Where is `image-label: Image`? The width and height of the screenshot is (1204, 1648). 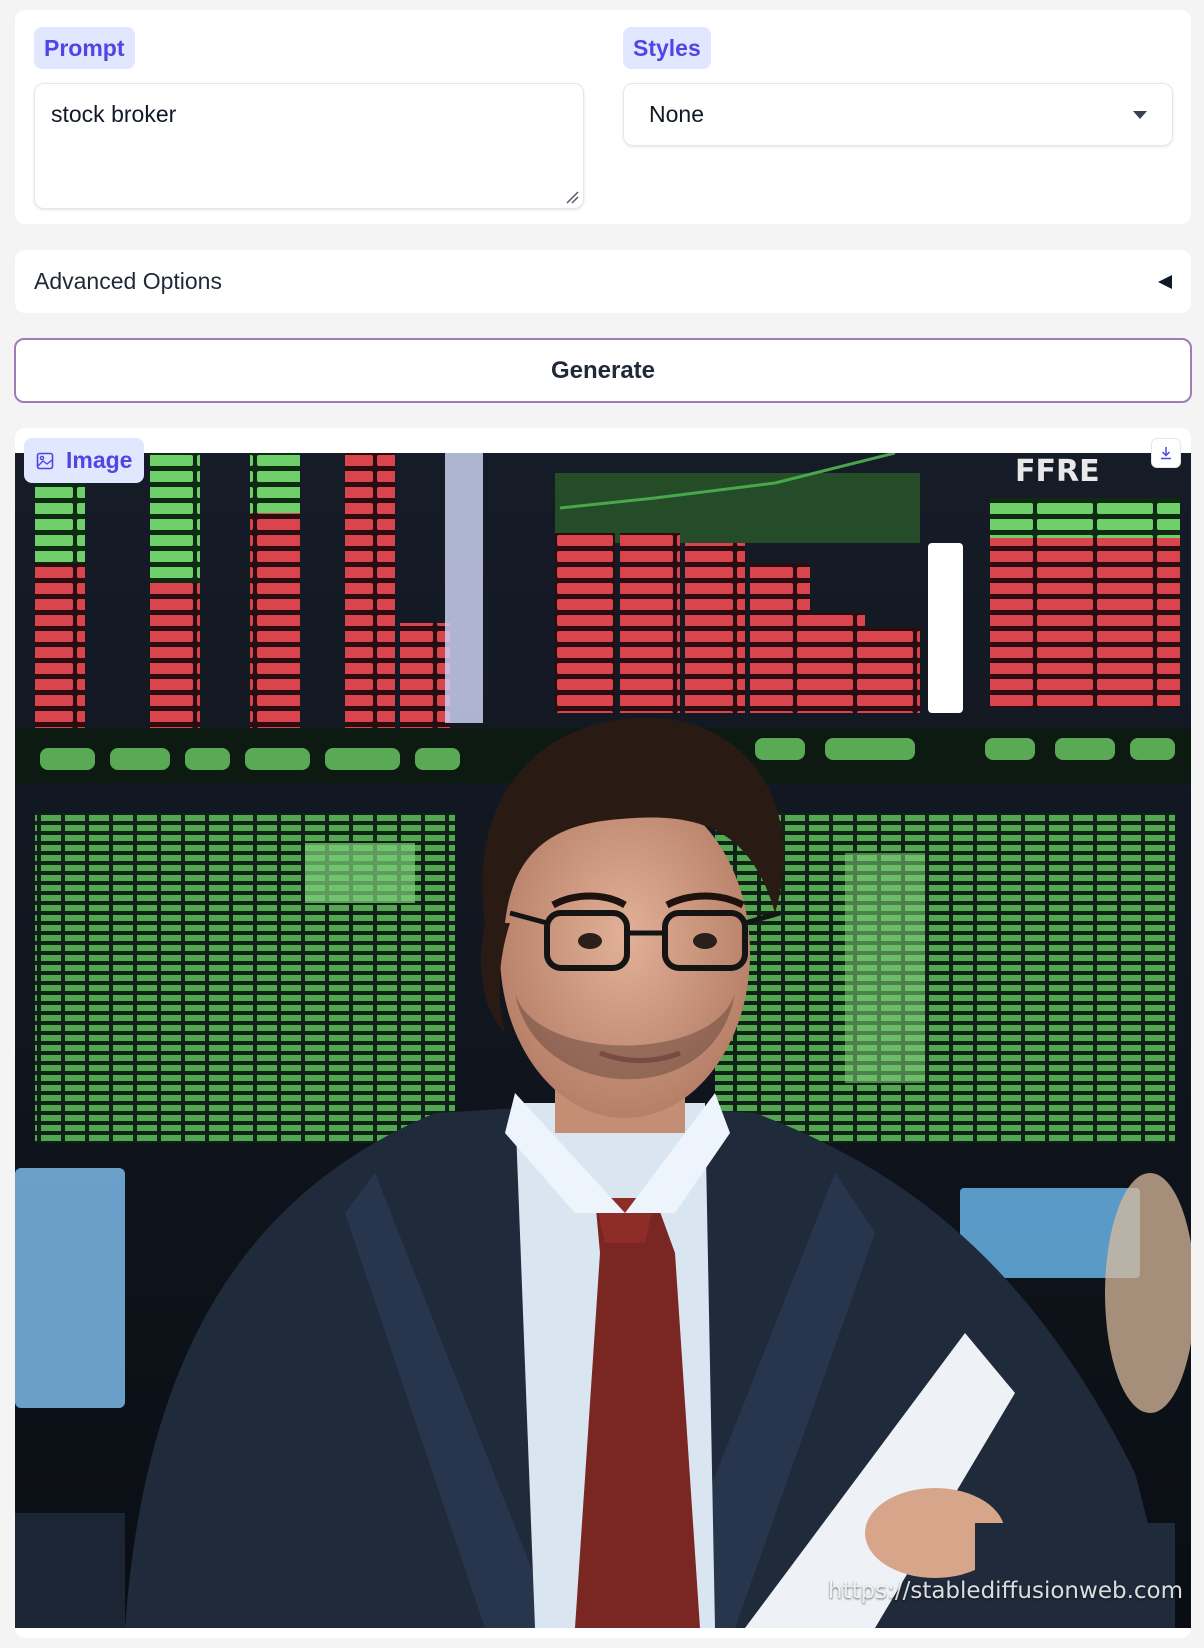
image-label: Image is located at coordinates (84, 460).